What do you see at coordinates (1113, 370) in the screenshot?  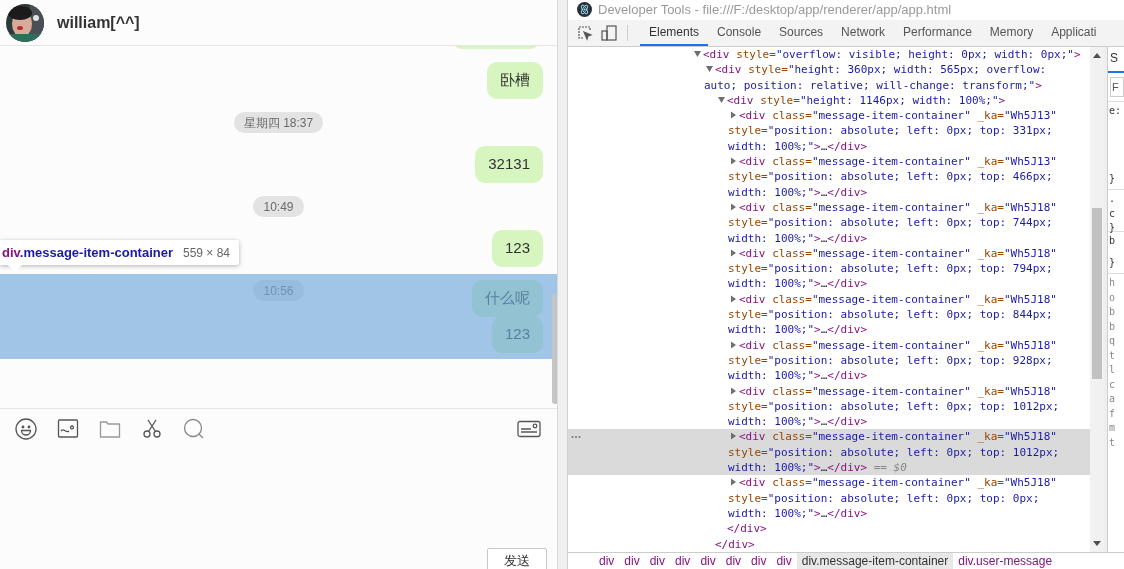 I see `style-rule-text: l` at bounding box center [1113, 370].